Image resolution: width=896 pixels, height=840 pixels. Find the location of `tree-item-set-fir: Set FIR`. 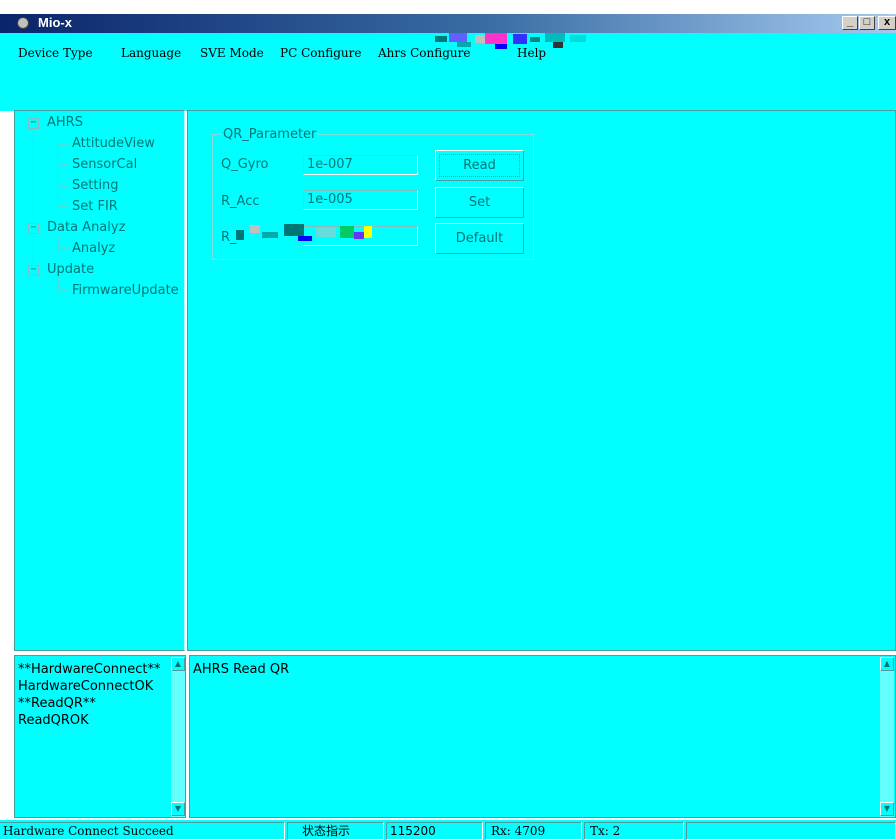

tree-item-set-fir: Set FIR is located at coordinates (95, 207).